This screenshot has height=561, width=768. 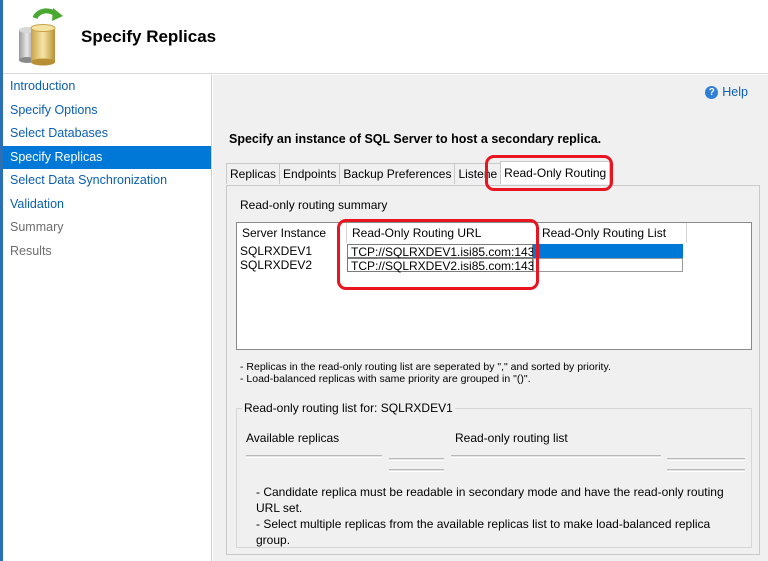 I want to click on cell-server-instance: SQLRXDEV1, so click(x=276, y=251).